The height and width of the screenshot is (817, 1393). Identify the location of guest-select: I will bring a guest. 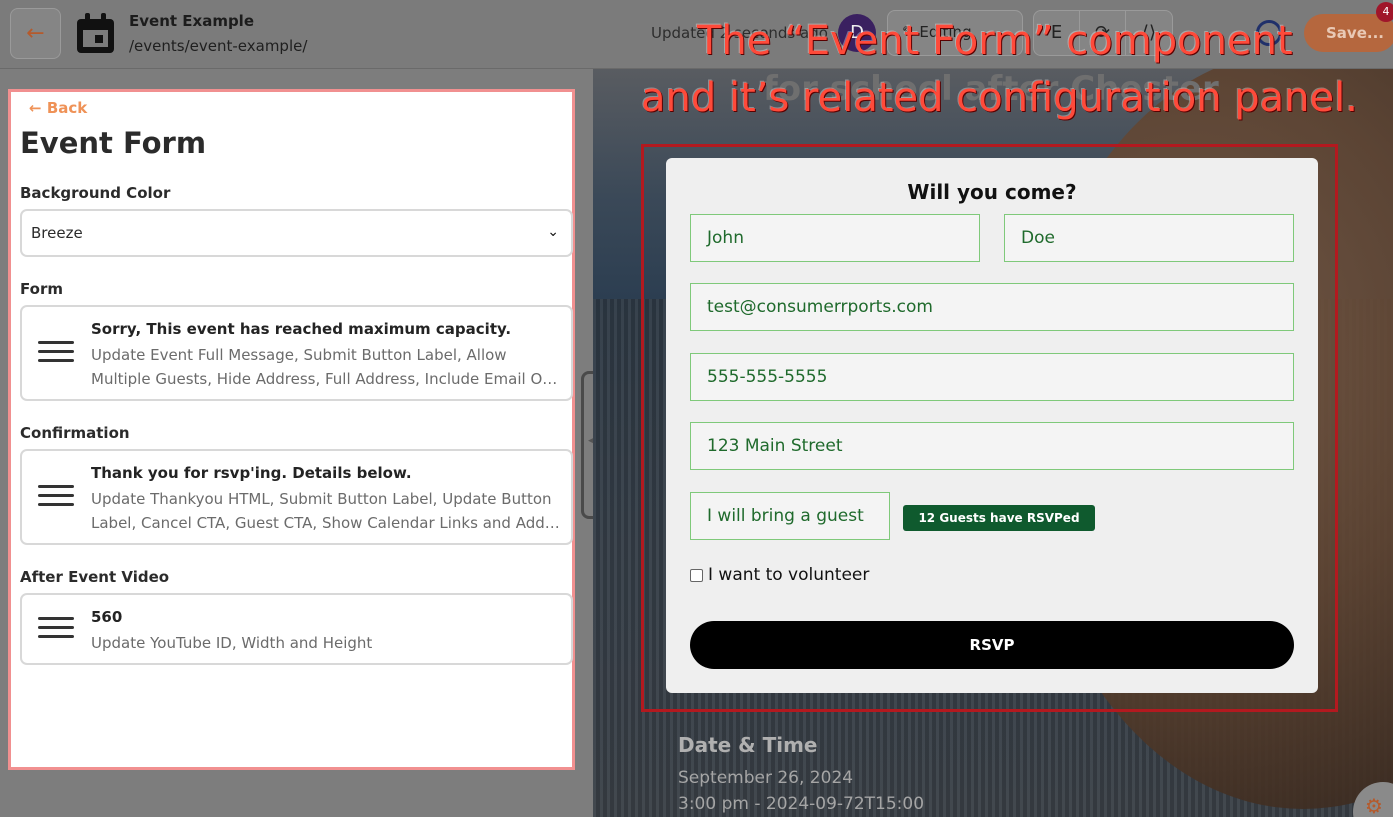
(790, 516).